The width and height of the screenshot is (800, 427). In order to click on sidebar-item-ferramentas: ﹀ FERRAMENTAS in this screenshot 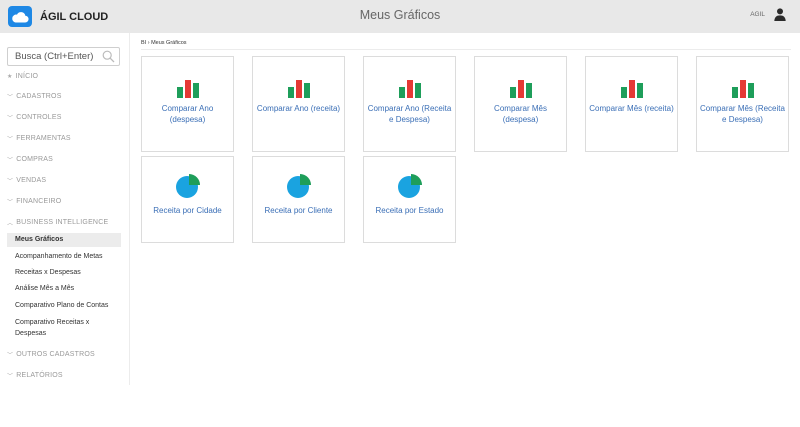, I will do `click(39, 138)`.